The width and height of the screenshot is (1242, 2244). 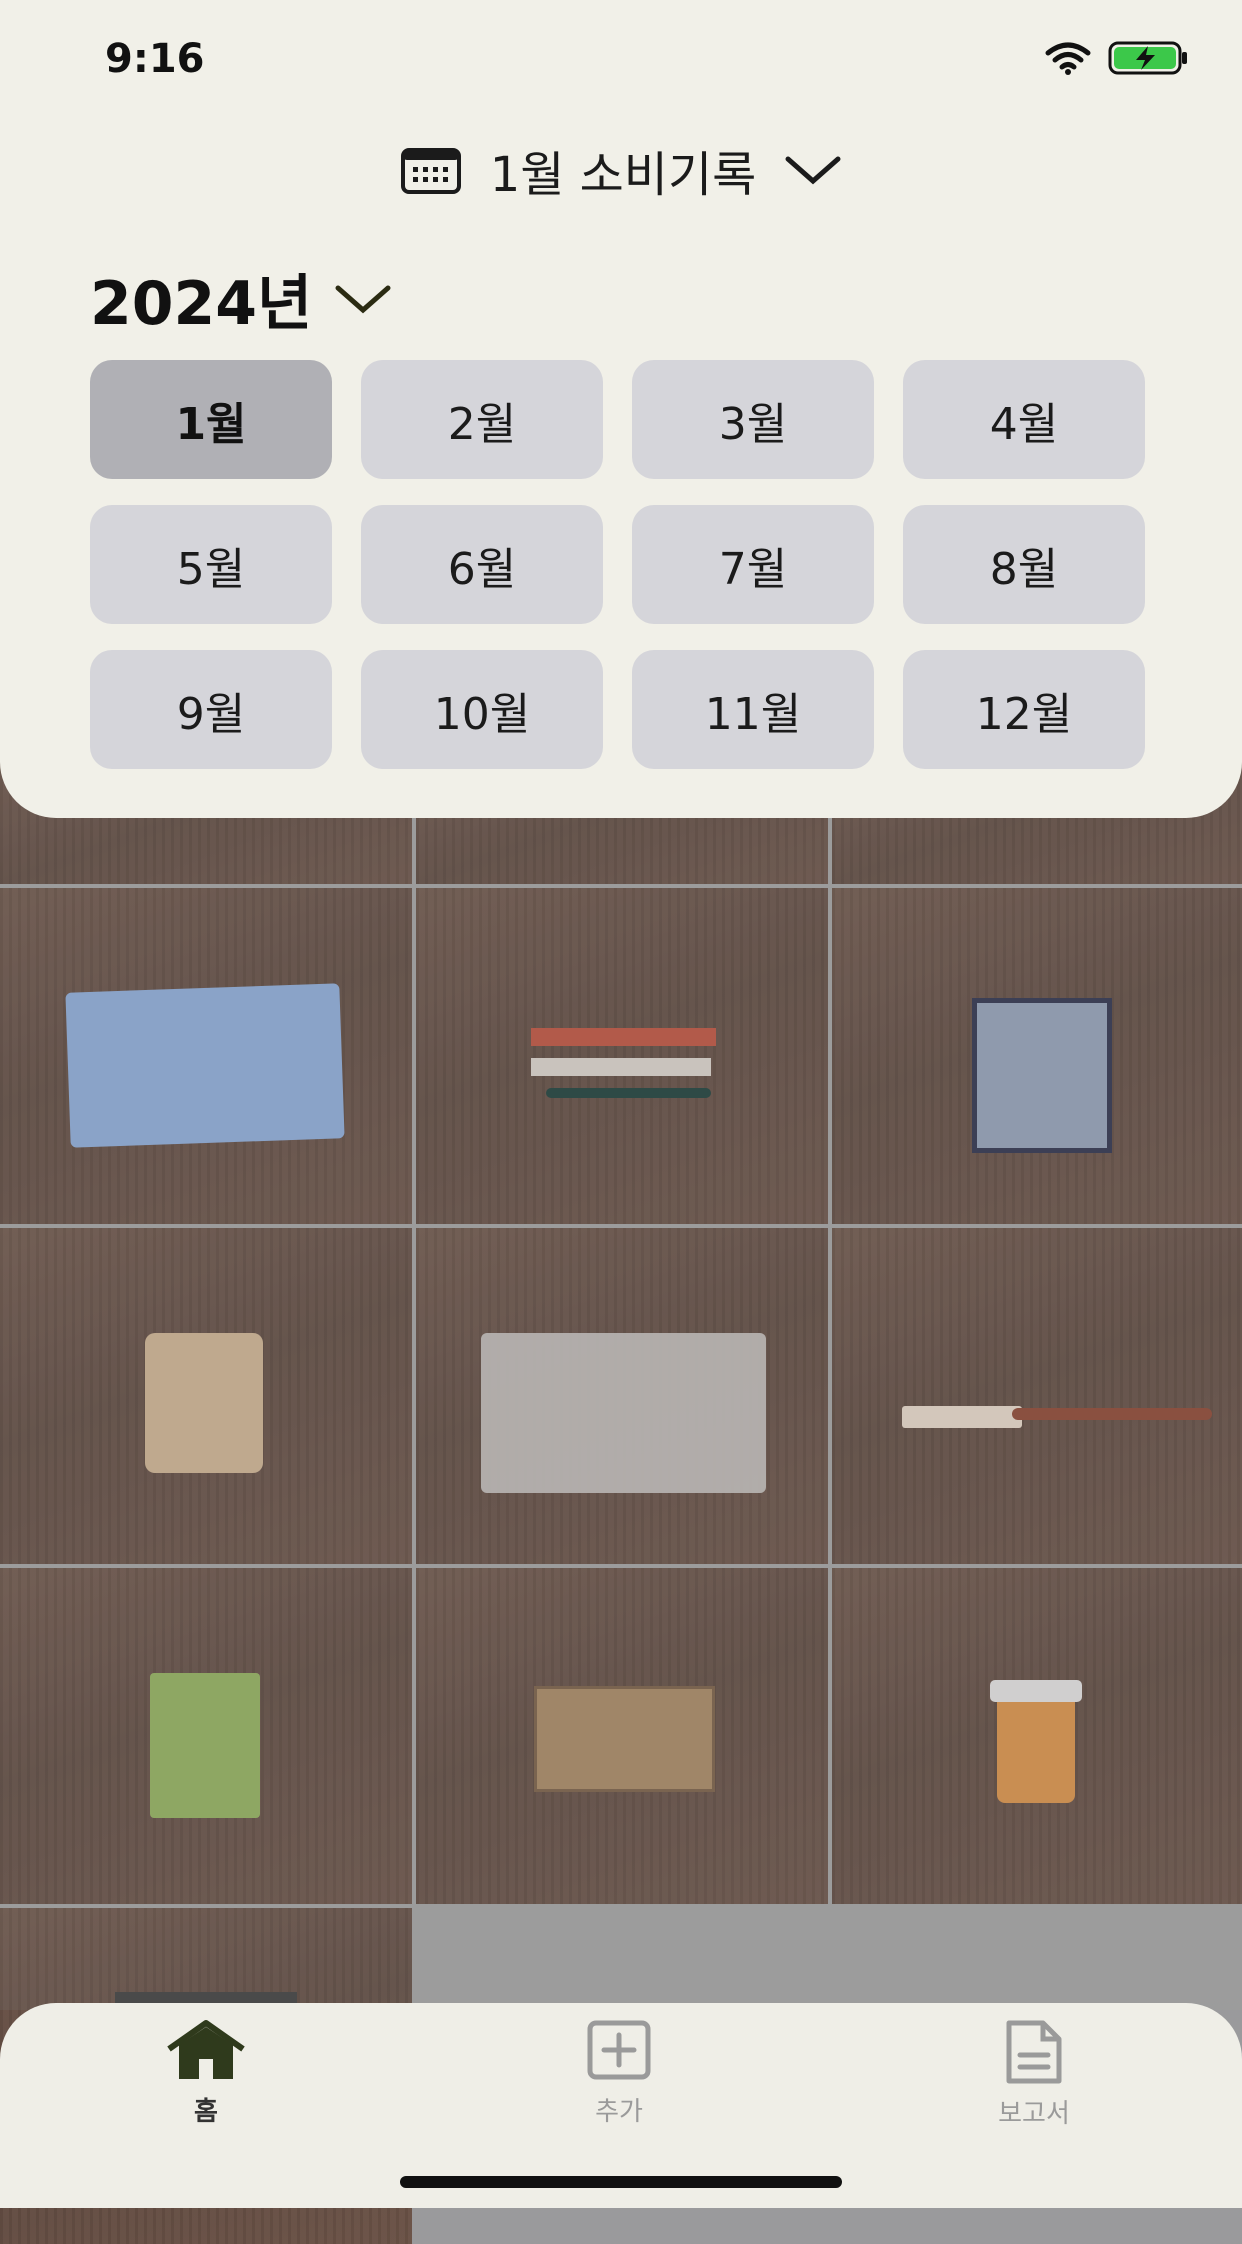 What do you see at coordinates (1024, 709) in the screenshot?
I see `month-chip-12: 12월` at bounding box center [1024, 709].